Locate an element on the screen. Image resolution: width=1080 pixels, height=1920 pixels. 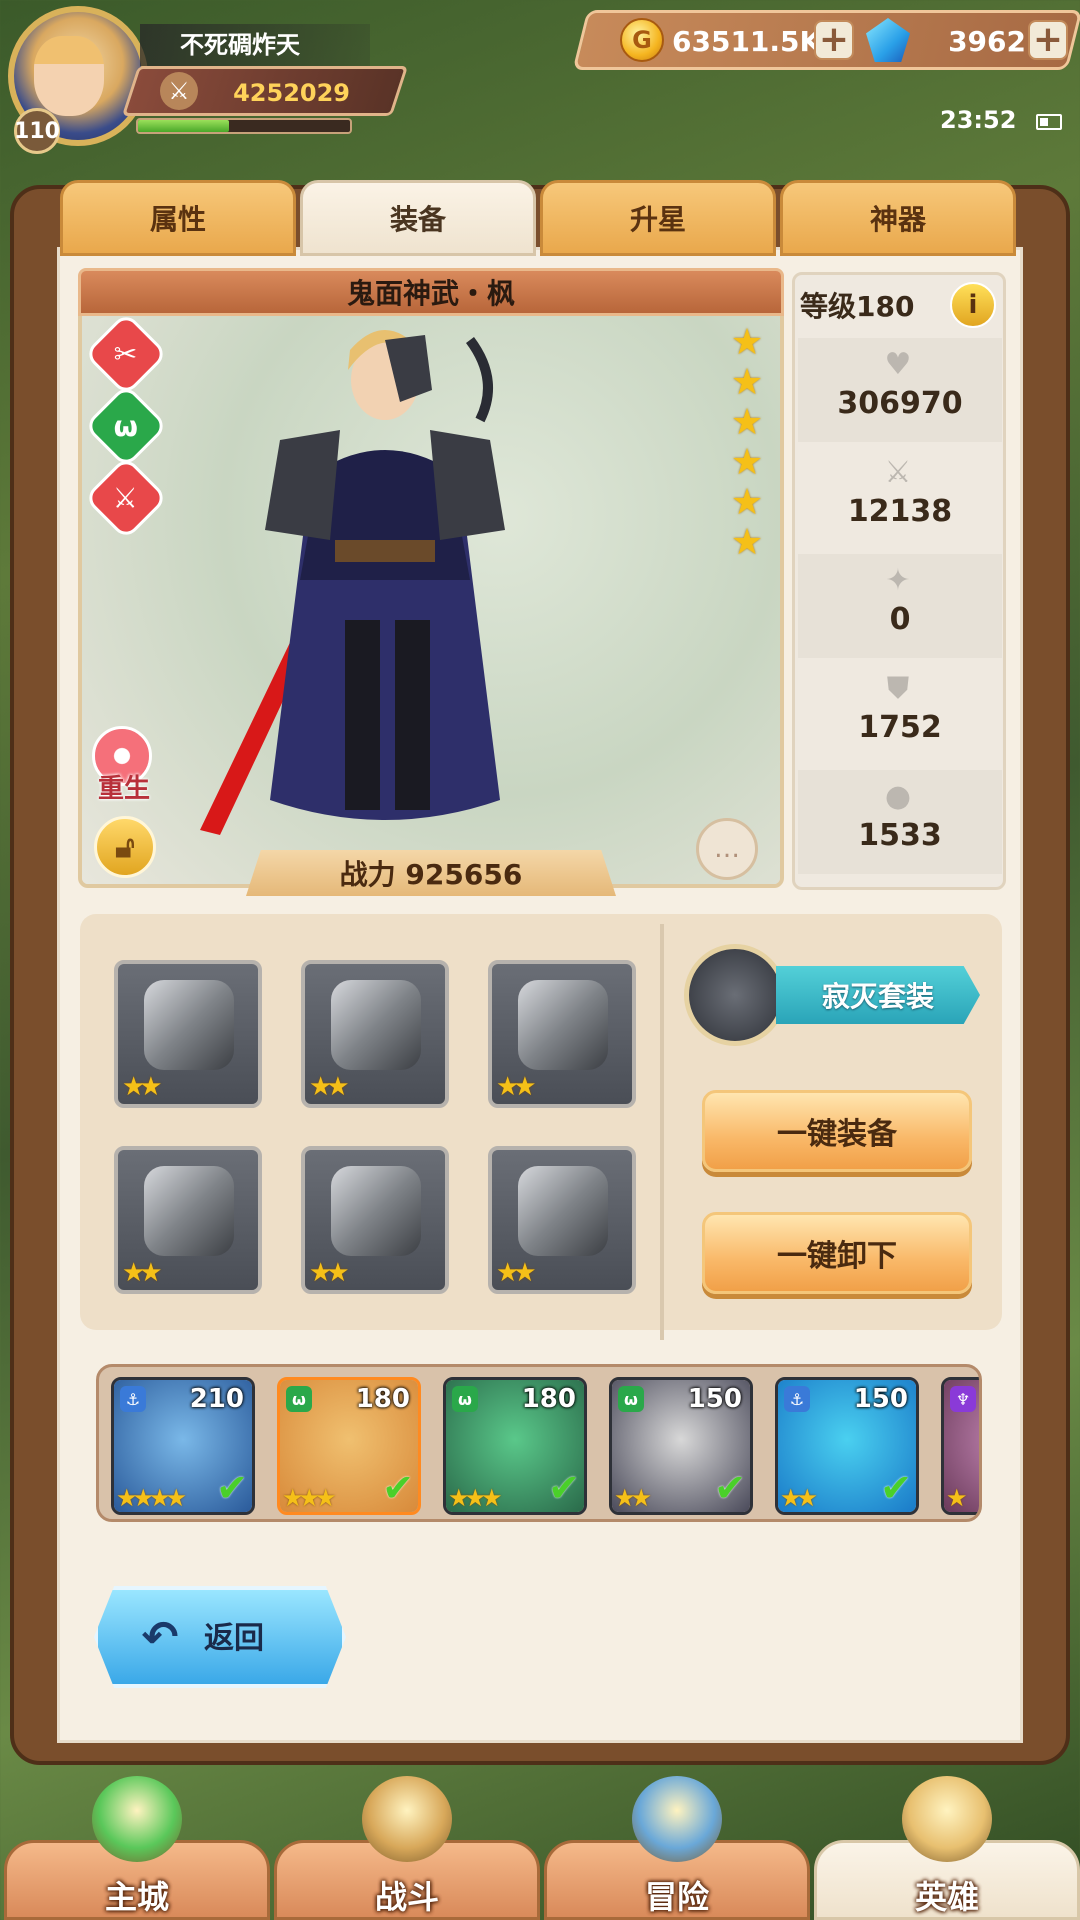
equipment-divider is located at coordinates (662, 1132).